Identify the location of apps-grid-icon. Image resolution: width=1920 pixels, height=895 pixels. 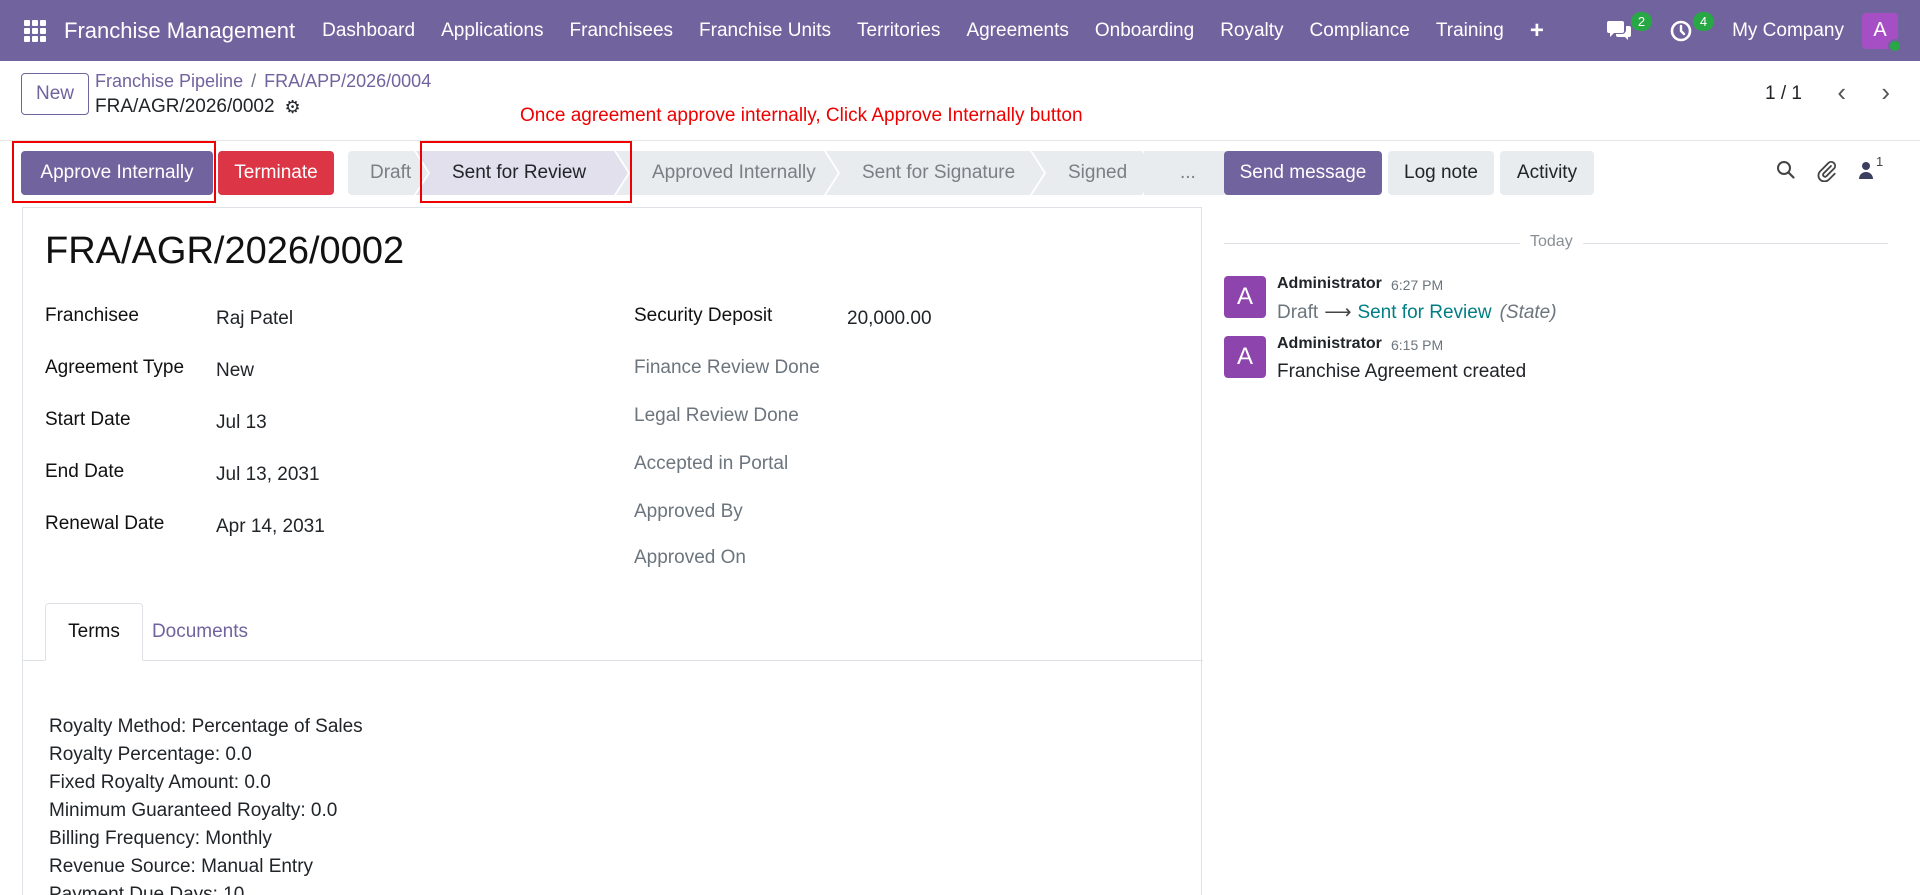
(35, 30).